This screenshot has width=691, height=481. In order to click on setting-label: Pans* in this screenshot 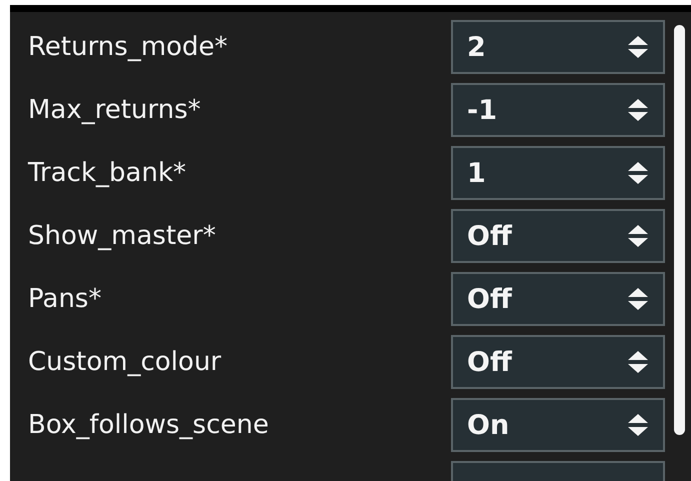, I will do `click(64, 299)`.